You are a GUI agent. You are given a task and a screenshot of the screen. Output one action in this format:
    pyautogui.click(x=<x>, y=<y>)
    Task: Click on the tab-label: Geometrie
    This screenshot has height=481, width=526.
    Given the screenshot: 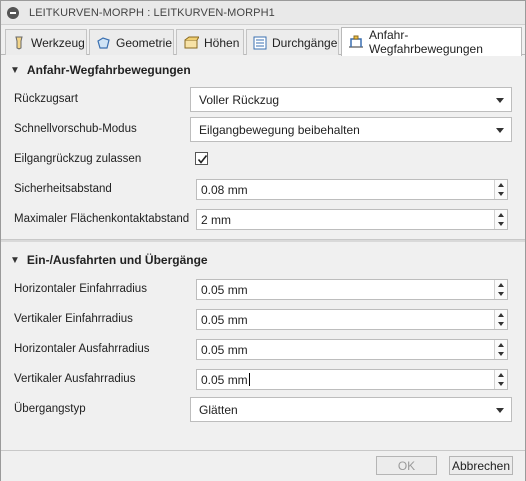 What is the action you would take?
    pyautogui.click(x=144, y=42)
    